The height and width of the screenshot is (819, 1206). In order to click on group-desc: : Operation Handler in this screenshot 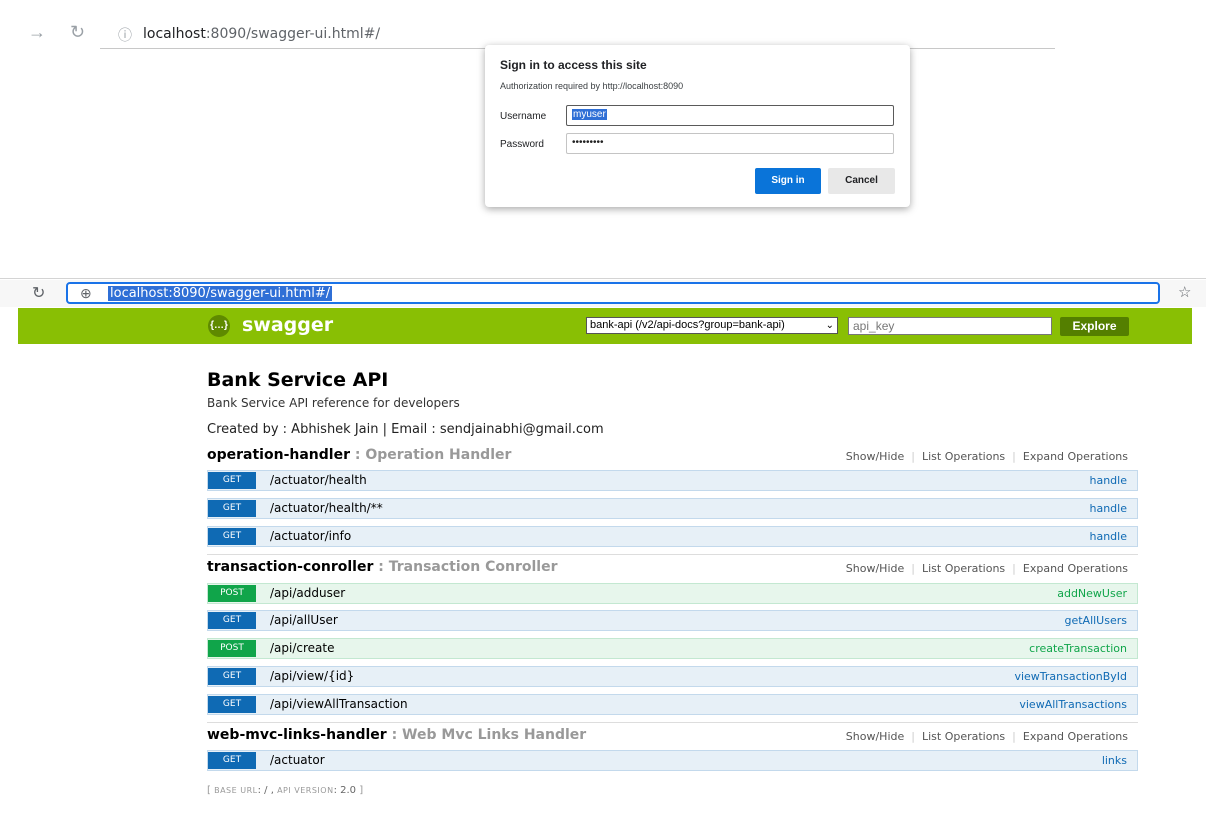, I will do `click(430, 455)`.